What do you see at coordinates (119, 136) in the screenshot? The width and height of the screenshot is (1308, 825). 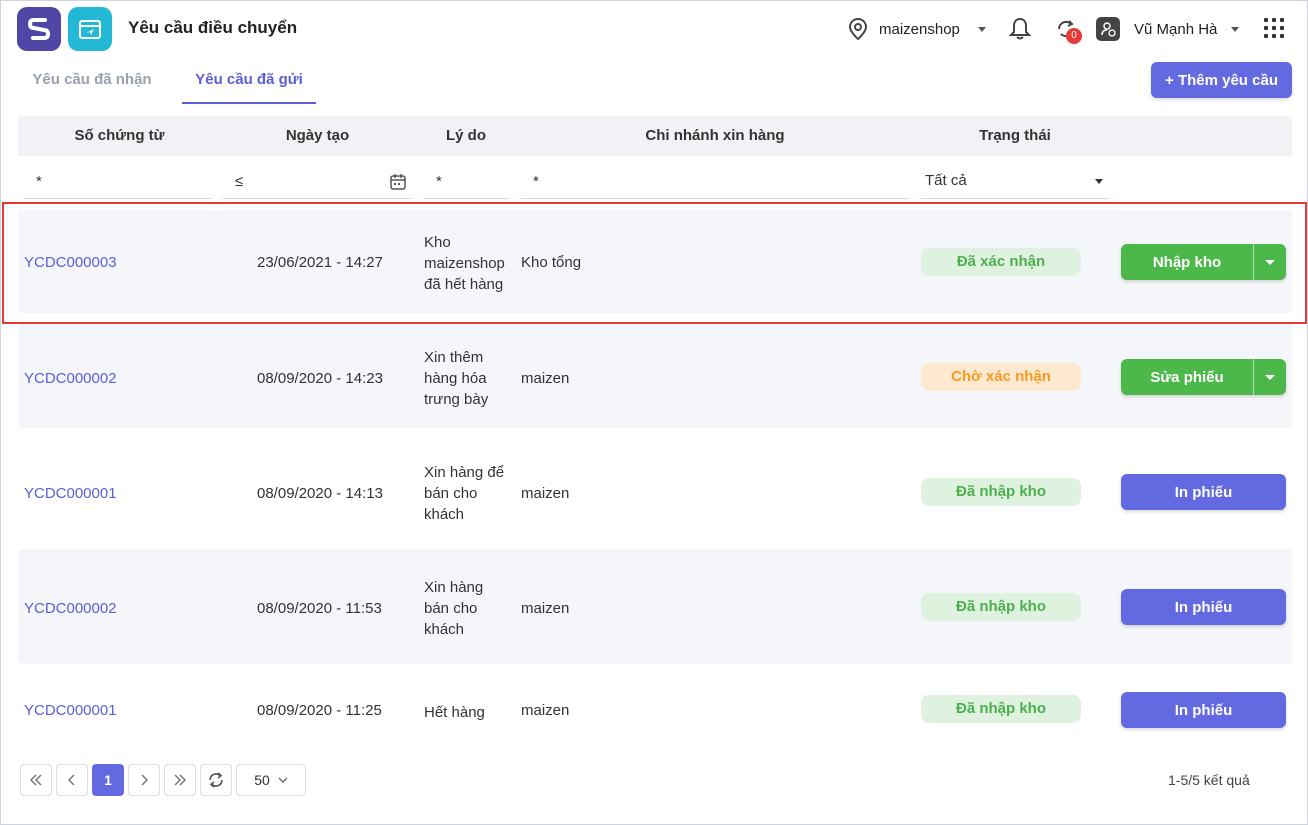 I see `column-header-code: Số chứng từ` at bounding box center [119, 136].